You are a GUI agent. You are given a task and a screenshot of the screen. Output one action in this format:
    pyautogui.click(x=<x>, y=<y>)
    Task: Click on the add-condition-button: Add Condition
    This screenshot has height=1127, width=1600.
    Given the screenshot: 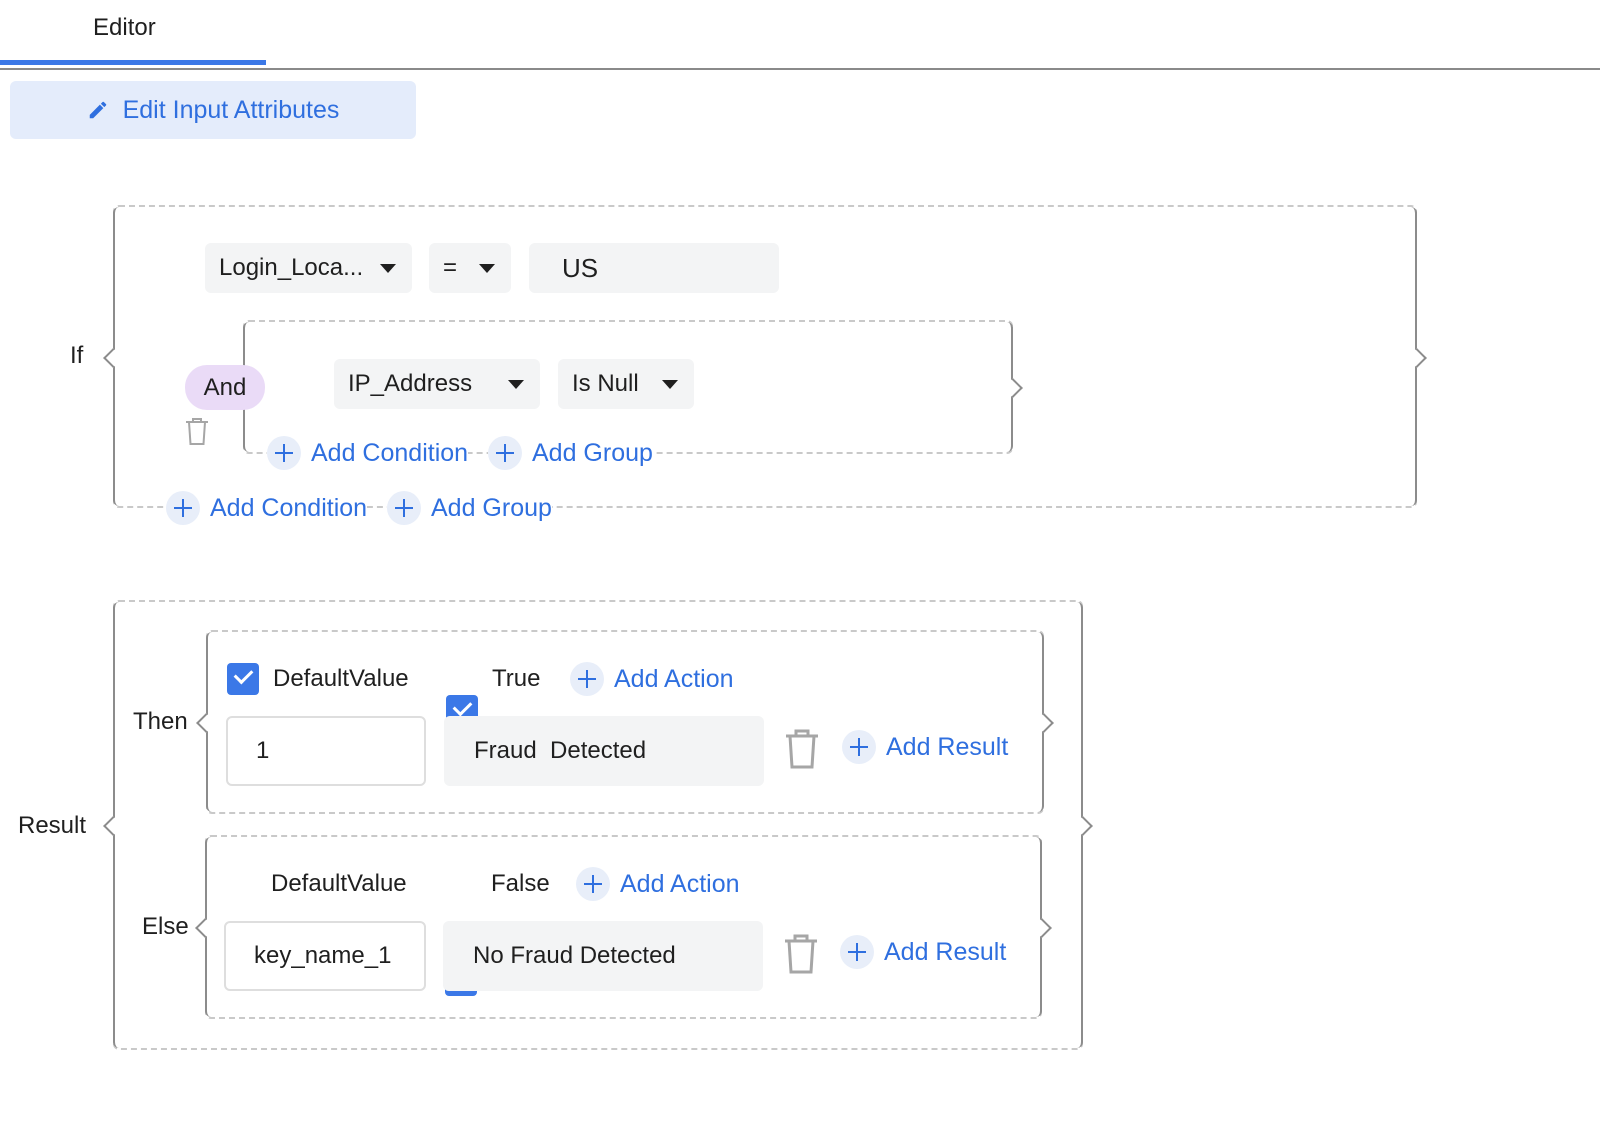 What is the action you would take?
    pyautogui.click(x=267, y=508)
    